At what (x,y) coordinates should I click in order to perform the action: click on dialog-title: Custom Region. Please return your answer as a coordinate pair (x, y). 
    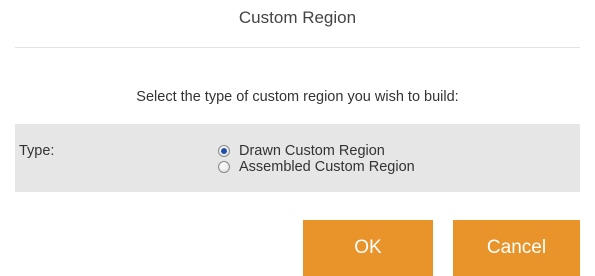
    Looking at the image, I should click on (297, 17).